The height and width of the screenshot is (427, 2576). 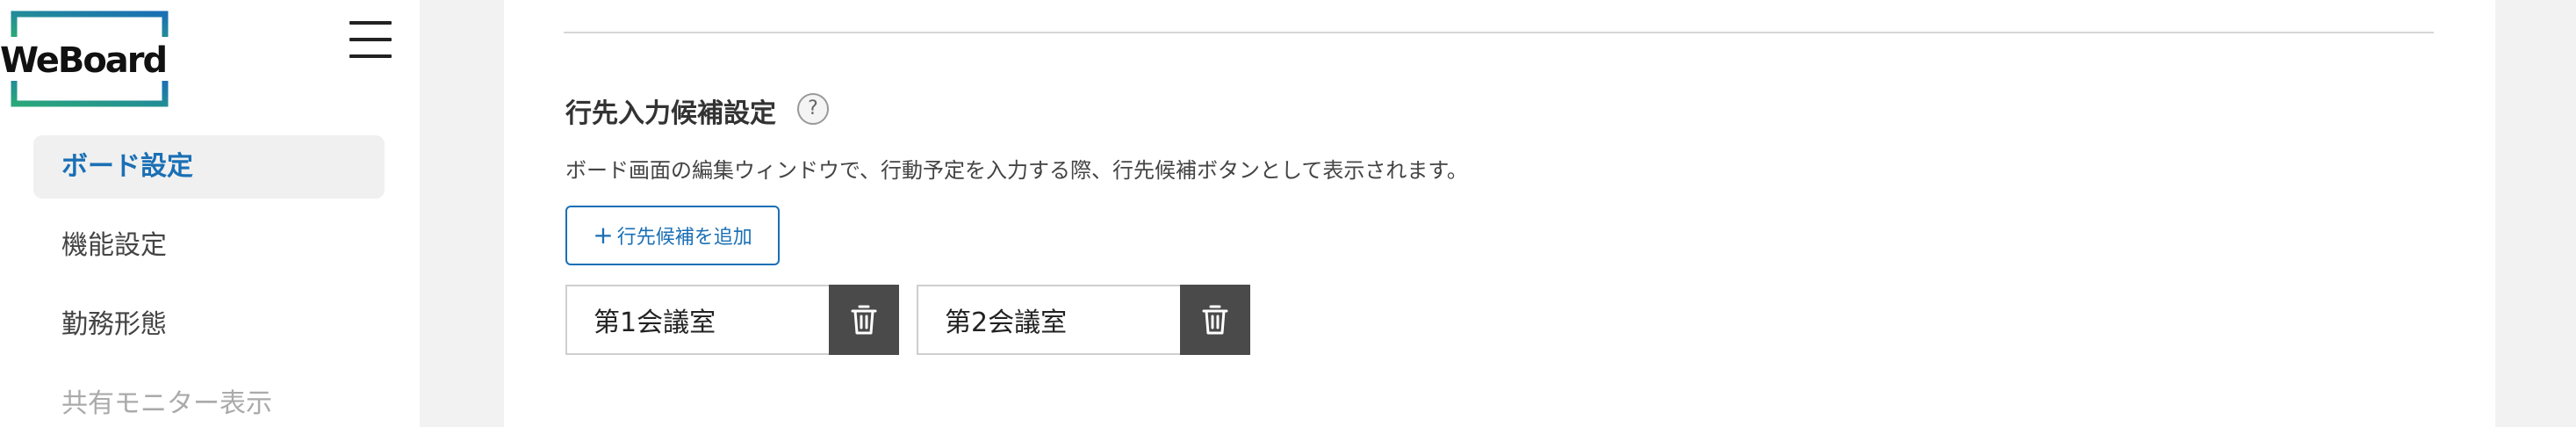 What do you see at coordinates (209, 325) in the screenshot?
I see `sidebar-item-work-style: 勤務形態` at bounding box center [209, 325].